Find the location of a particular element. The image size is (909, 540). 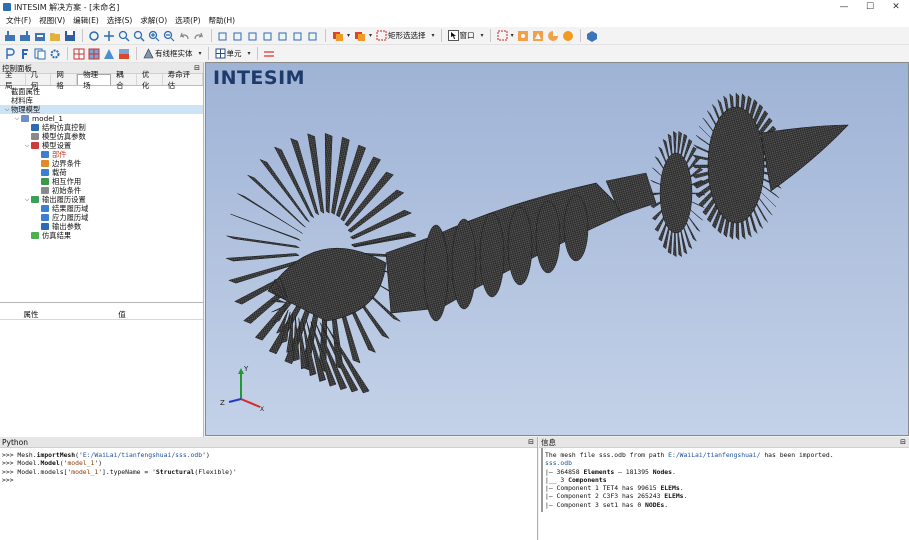

mesh-grid-icon is located at coordinates (94, 54).